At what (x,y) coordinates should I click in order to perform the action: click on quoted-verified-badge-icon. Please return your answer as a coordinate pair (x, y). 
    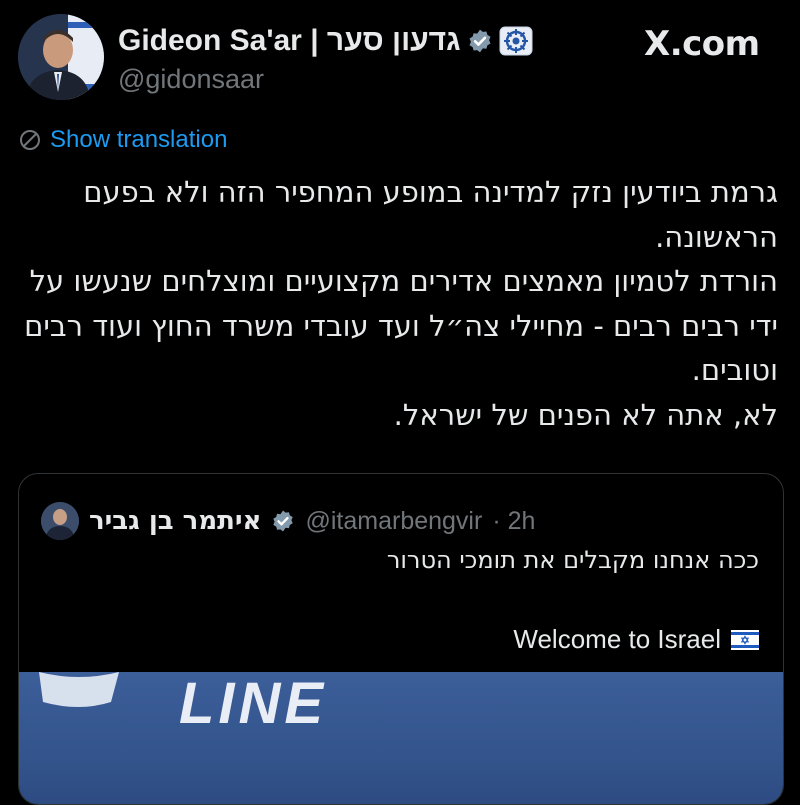
    Looking at the image, I should click on (283, 521).